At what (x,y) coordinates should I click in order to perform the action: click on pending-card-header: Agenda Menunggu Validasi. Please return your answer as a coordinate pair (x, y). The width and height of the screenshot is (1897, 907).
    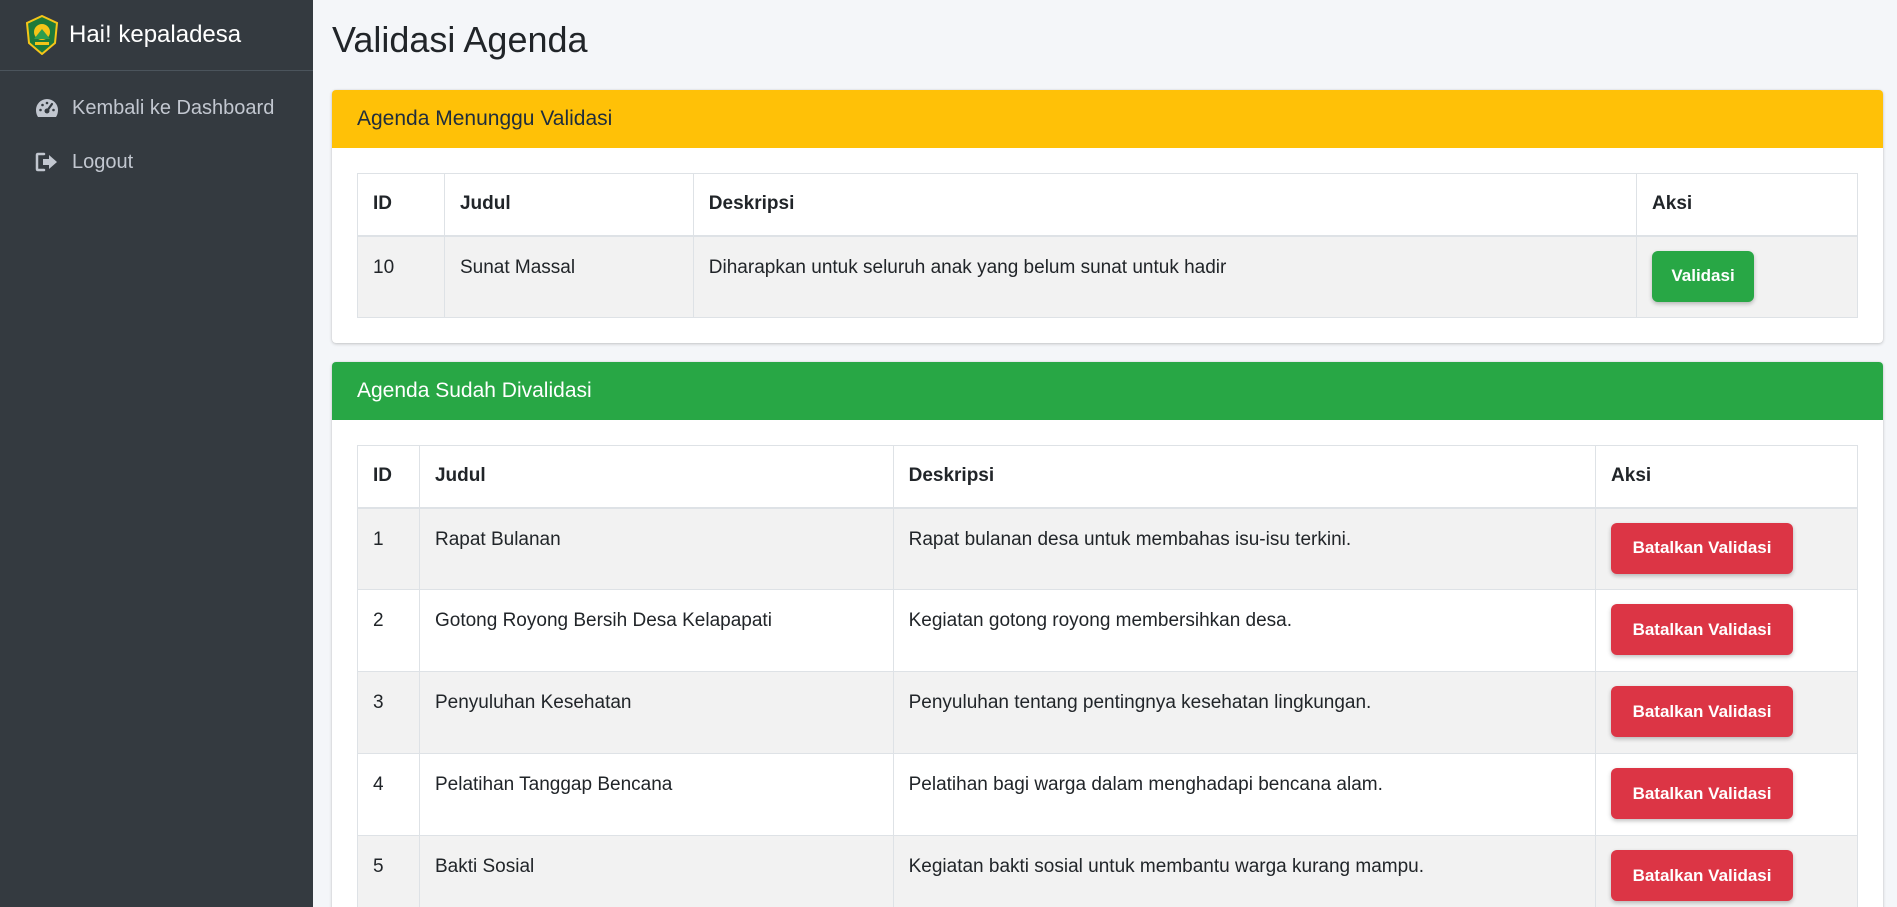
    Looking at the image, I should click on (1107, 119).